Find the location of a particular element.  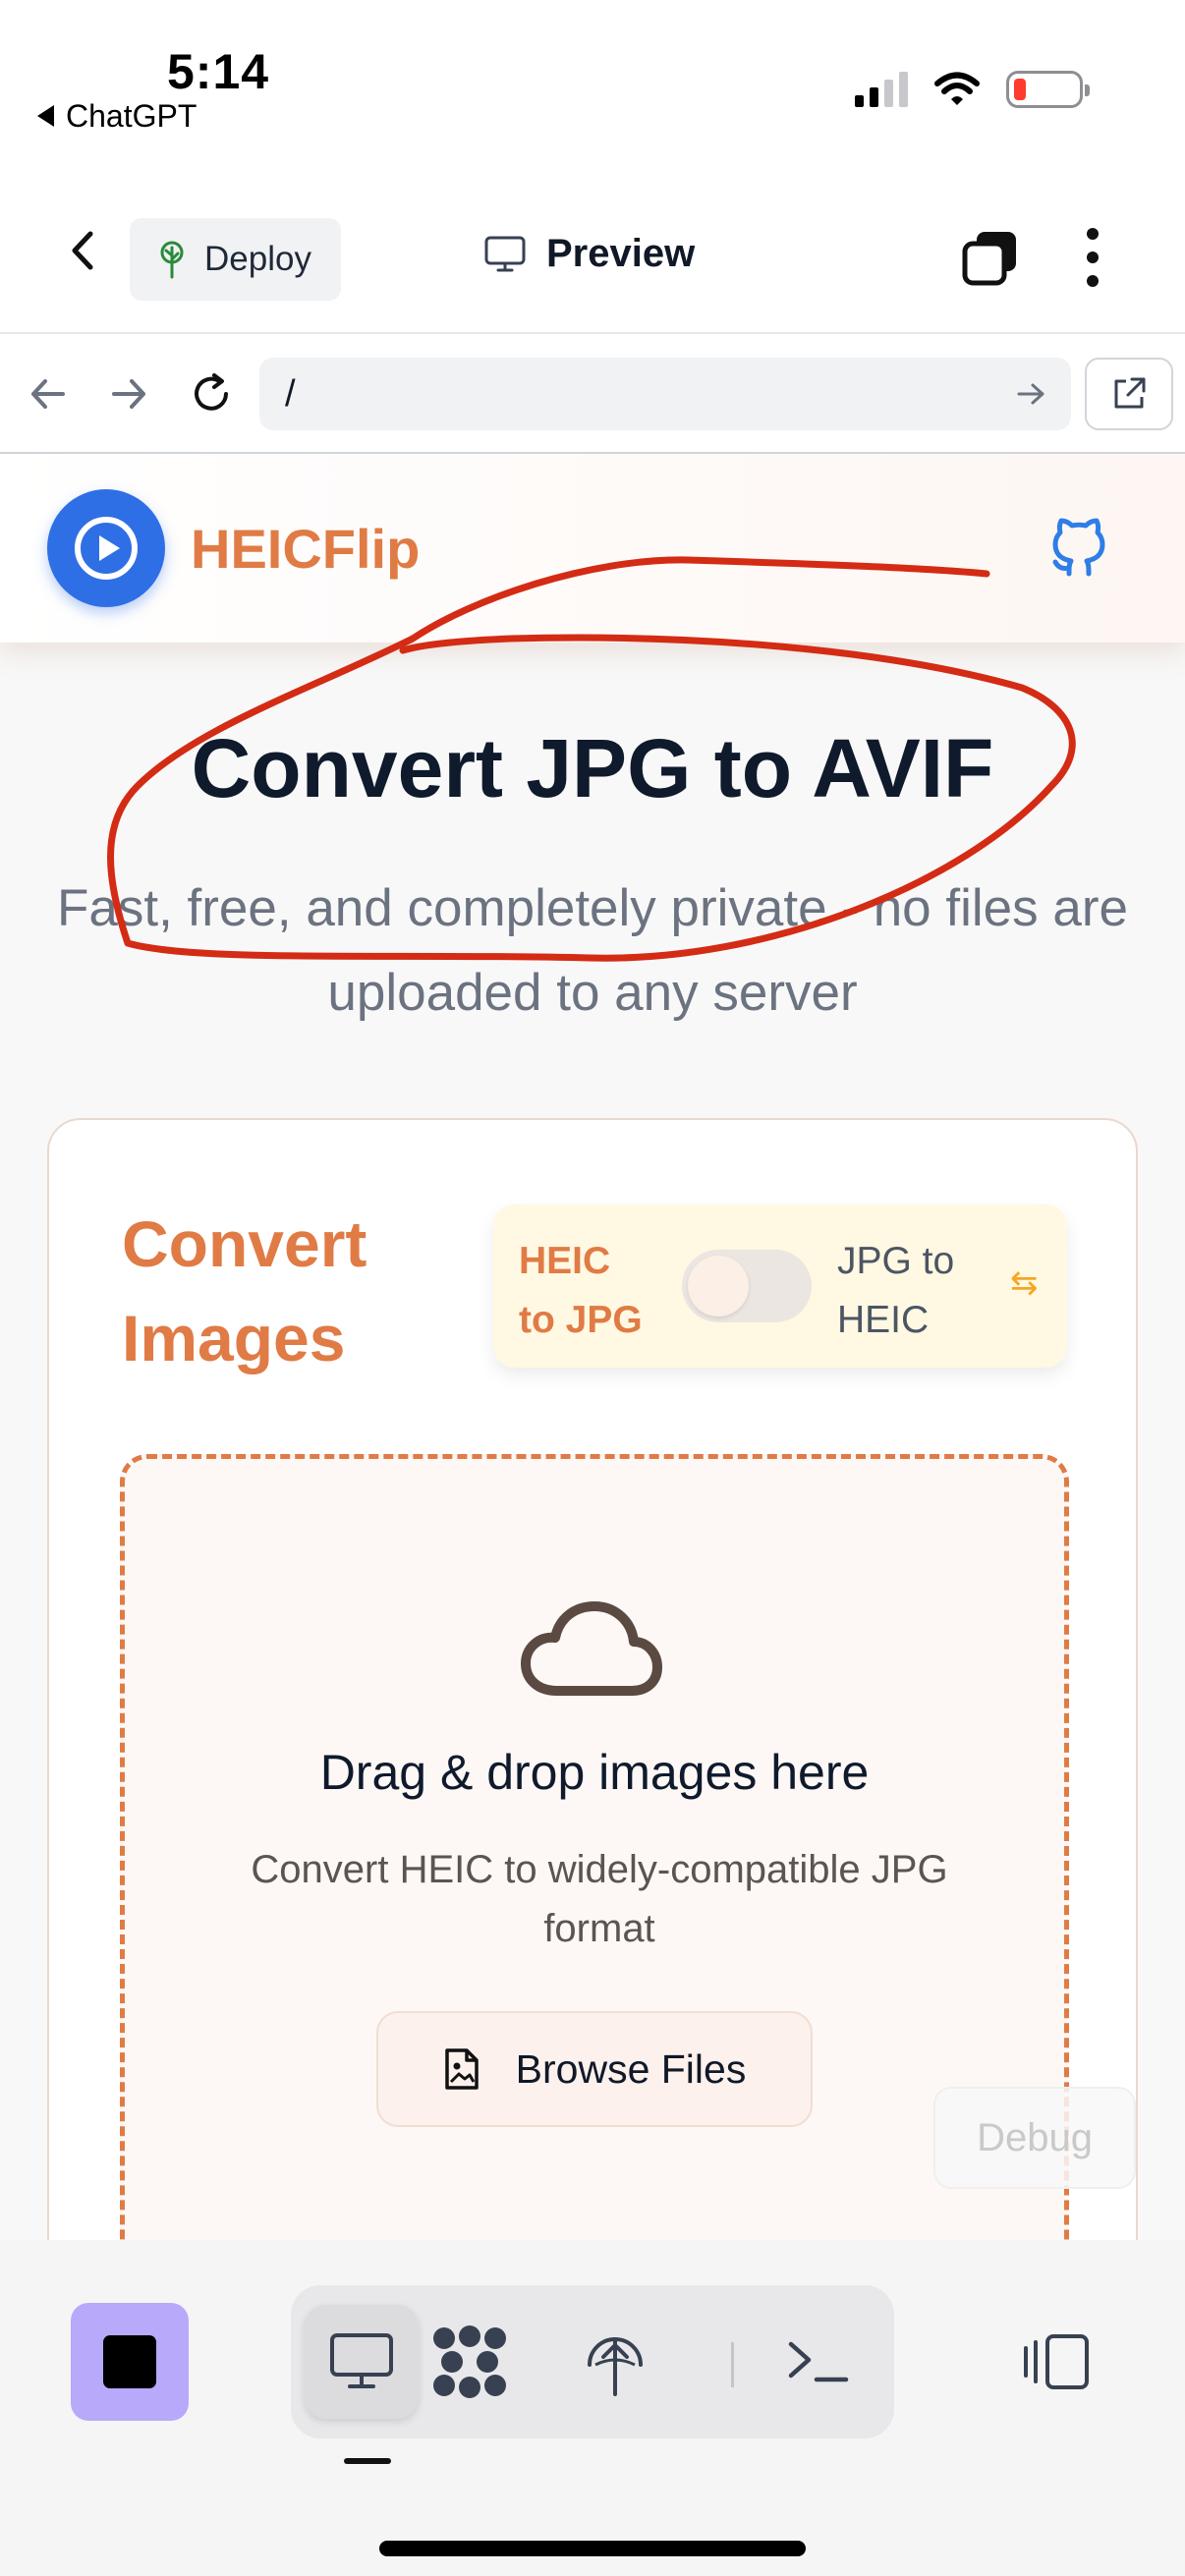

view-switcher is located at coordinates (592, 2361).